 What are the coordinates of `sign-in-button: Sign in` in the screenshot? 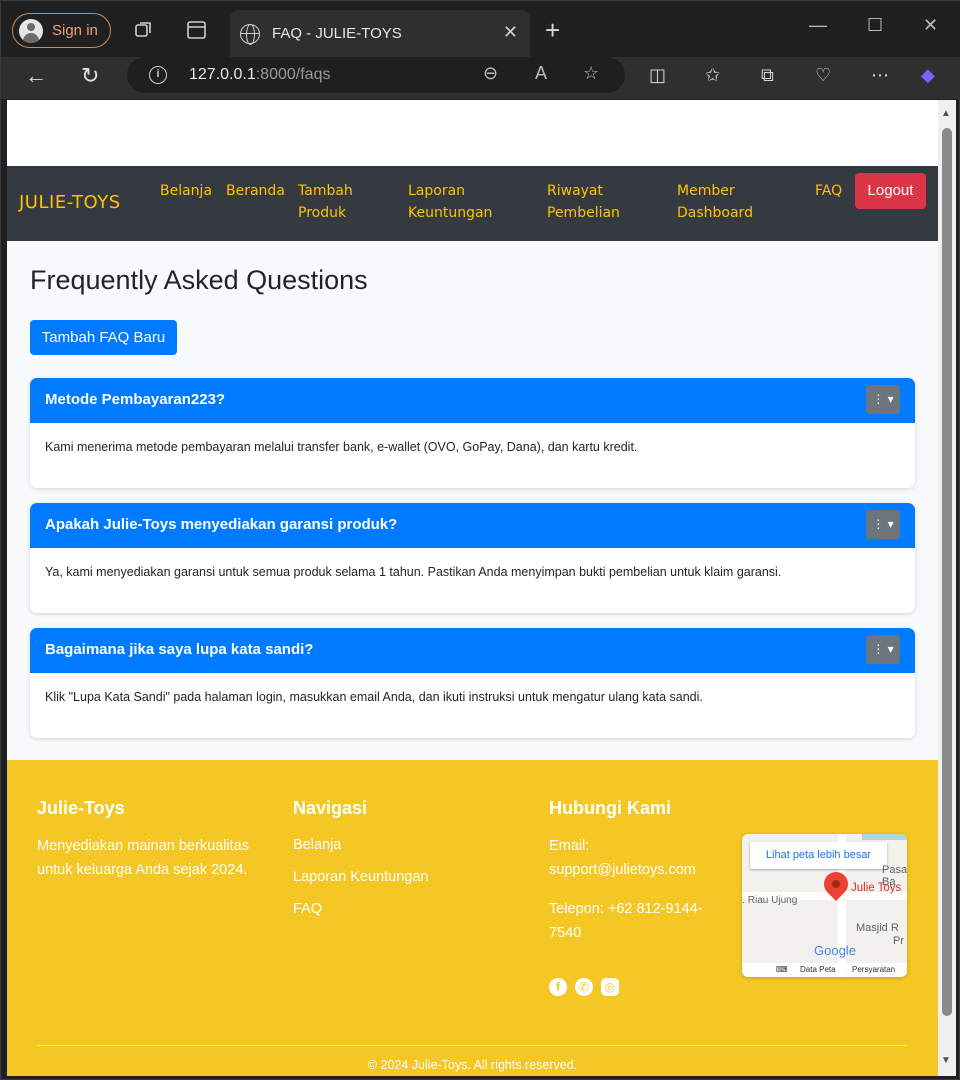 It's located at (61, 30).